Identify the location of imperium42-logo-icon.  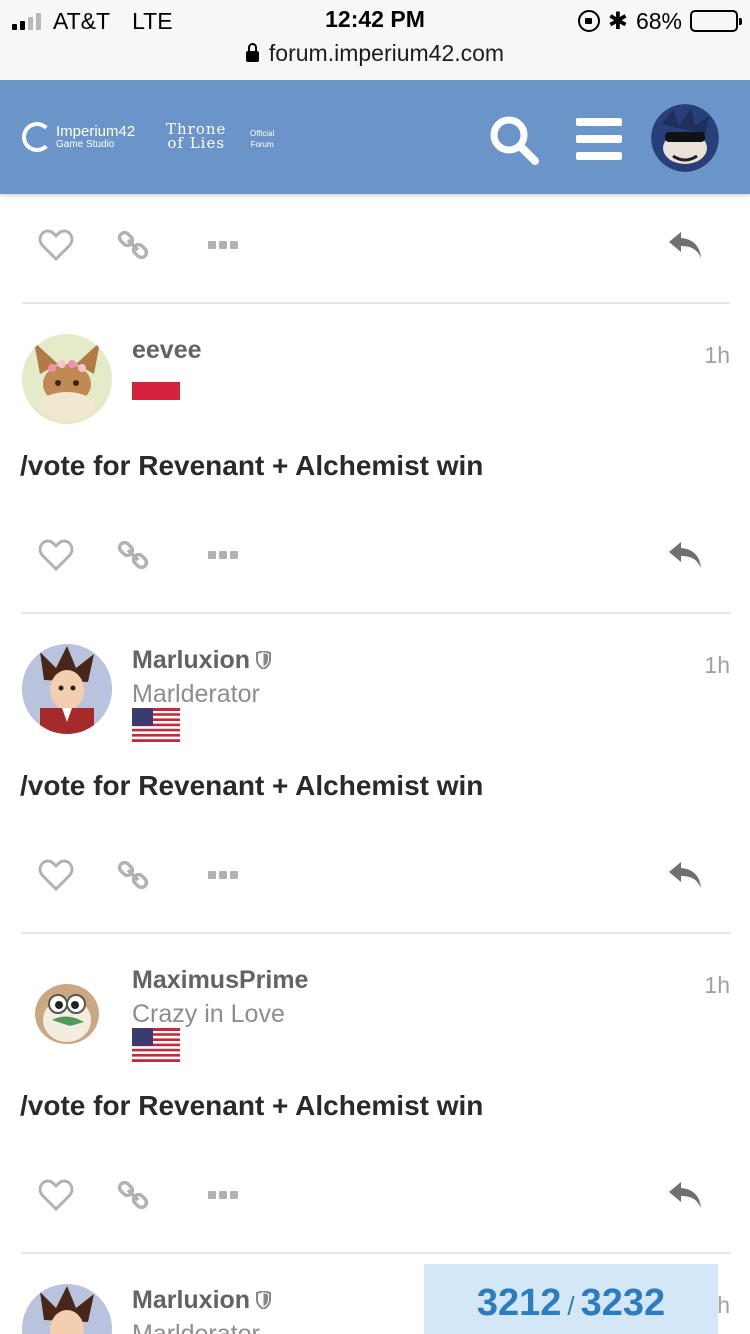
(37, 137).